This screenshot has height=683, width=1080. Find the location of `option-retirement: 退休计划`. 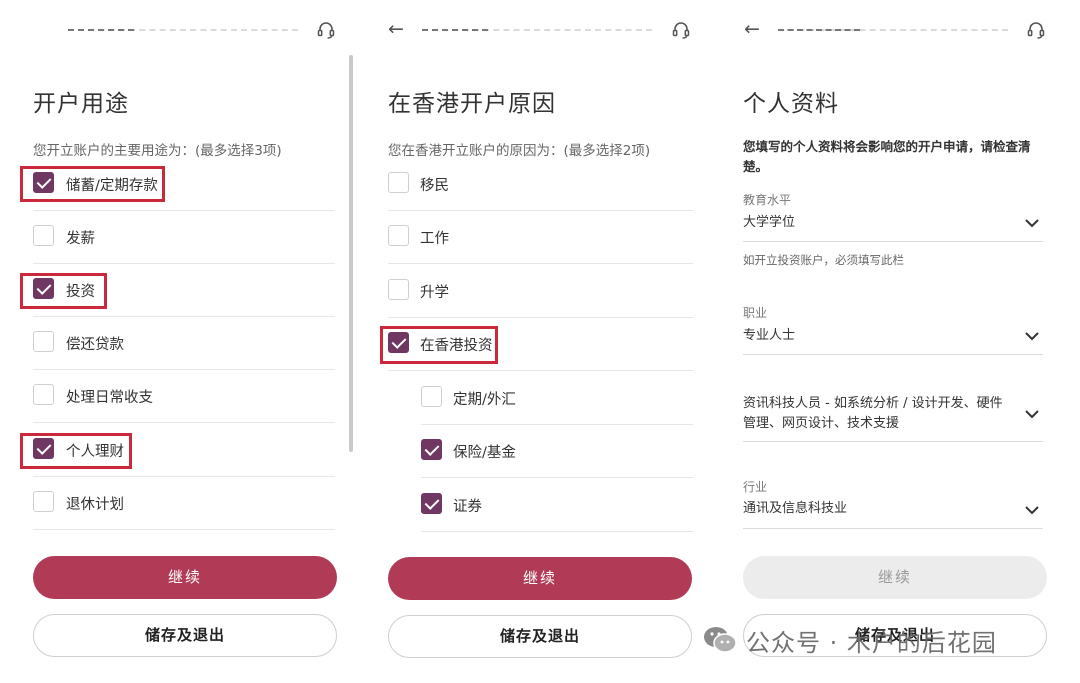

option-retirement: 退休计划 is located at coordinates (184, 503).